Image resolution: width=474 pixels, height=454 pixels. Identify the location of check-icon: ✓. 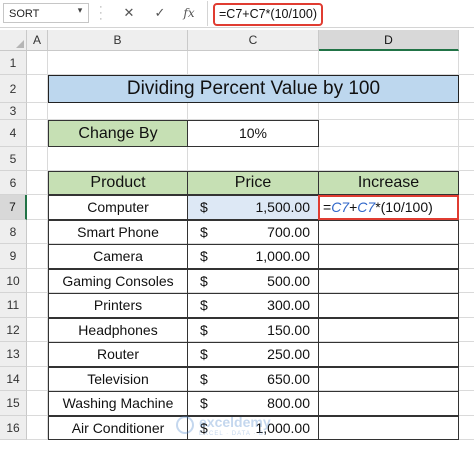
(160, 12).